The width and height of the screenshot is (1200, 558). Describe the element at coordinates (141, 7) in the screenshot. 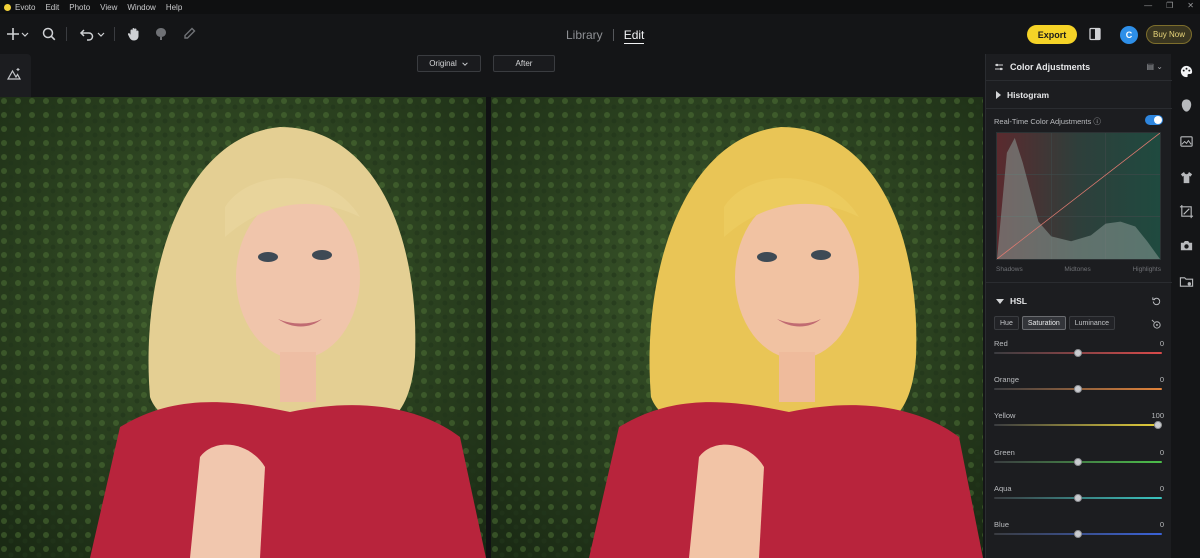

I see `menu-window: Window` at that location.